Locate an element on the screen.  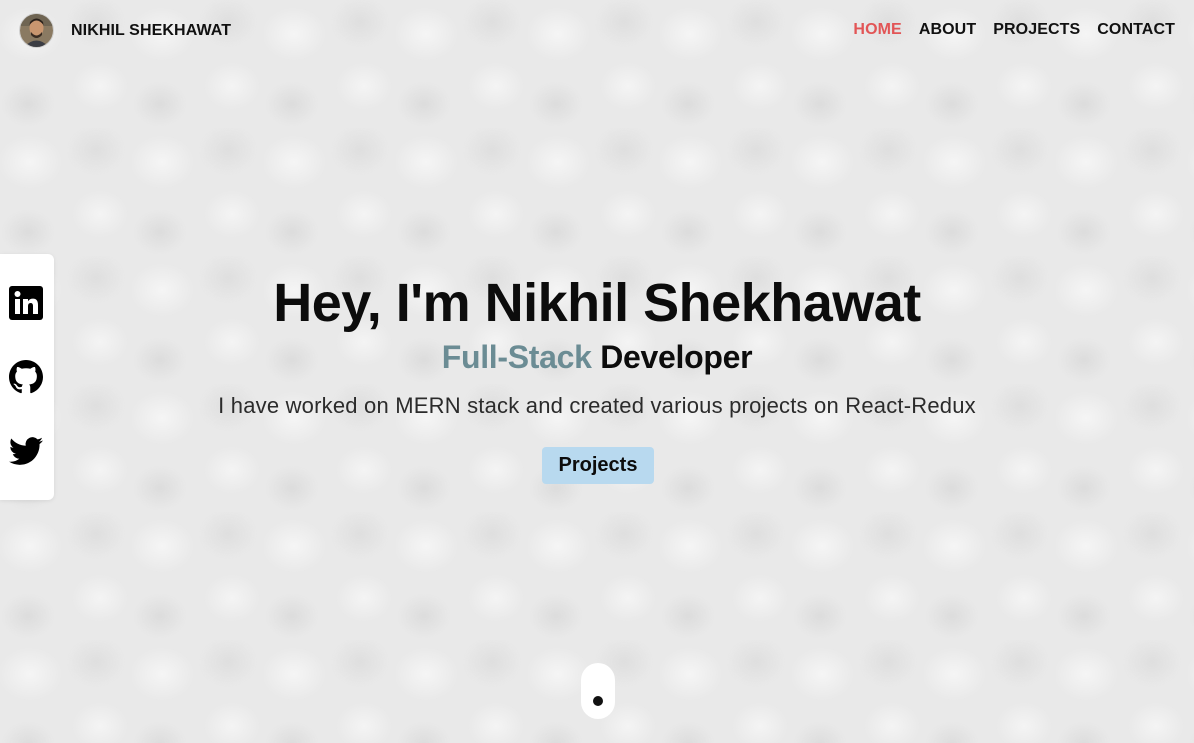
twitter-link is located at coordinates (26, 451).